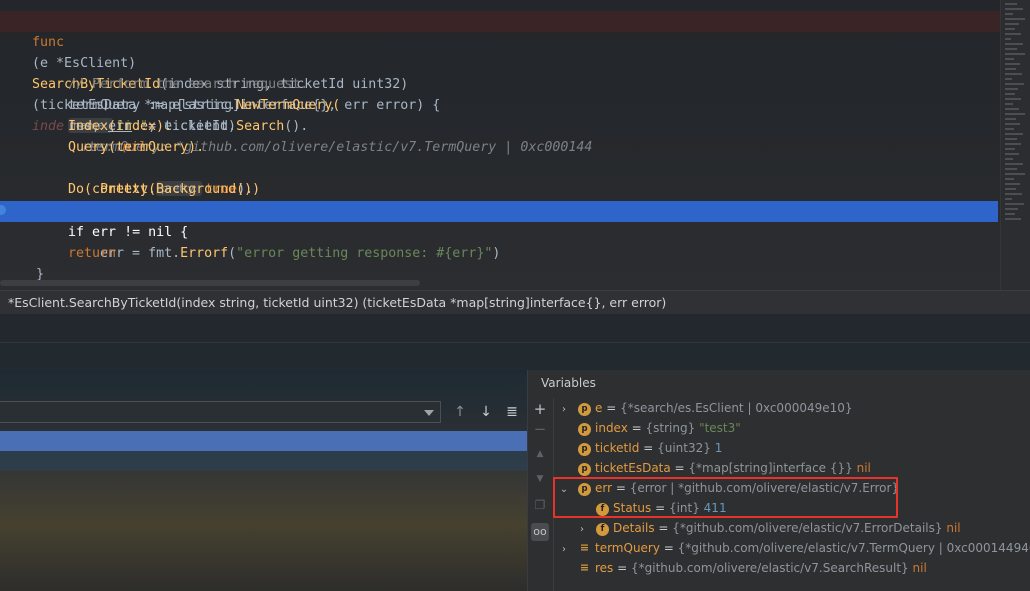 The height and width of the screenshot is (591, 1030). What do you see at coordinates (718, 448) in the screenshot?
I see `variable-value: 1` at bounding box center [718, 448].